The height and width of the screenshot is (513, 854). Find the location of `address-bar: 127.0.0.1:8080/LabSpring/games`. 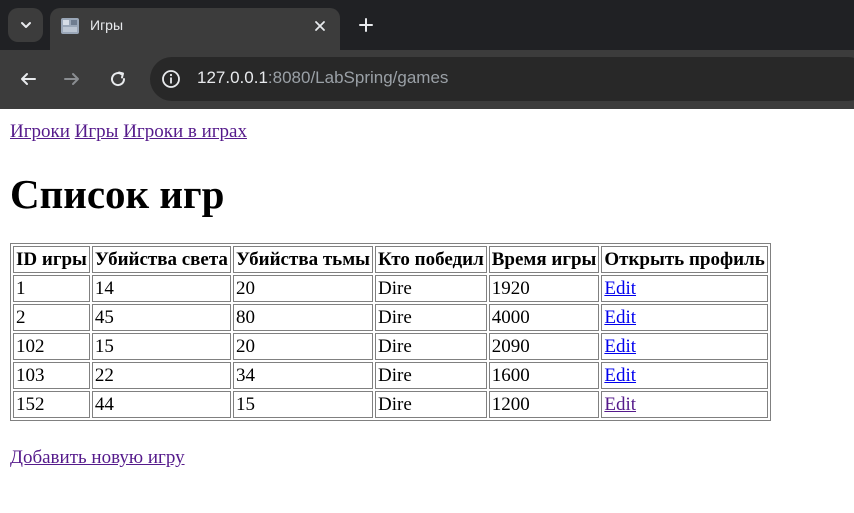

address-bar: 127.0.0.1:8080/LabSpring/games is located at coordinates (502, 79).